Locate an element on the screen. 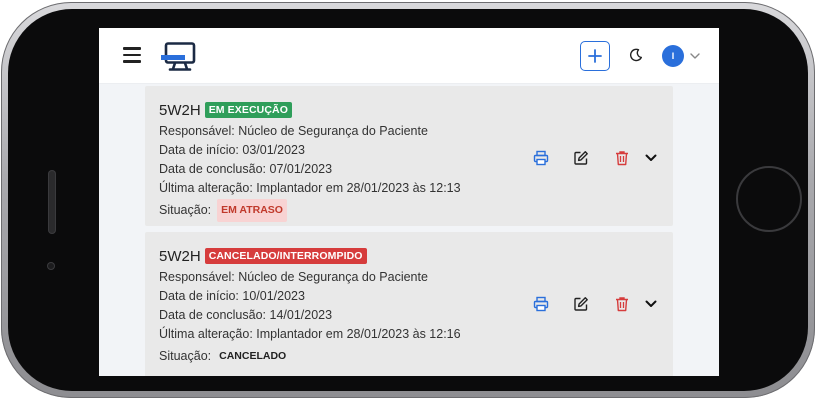 This screenshot has height=400, width=816. top-navbar: I is located at coordinates (409, 56).